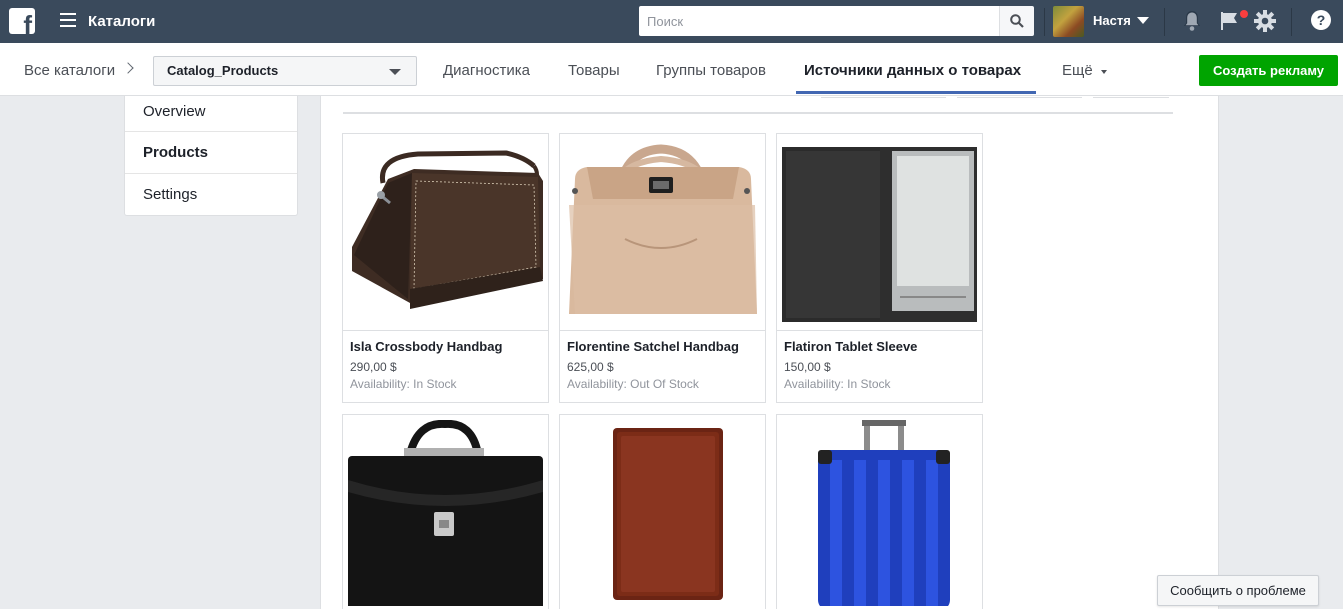 This screenshot has width=1343, height=609. I want to click on app-title: Каталоги, so click(121, 21).